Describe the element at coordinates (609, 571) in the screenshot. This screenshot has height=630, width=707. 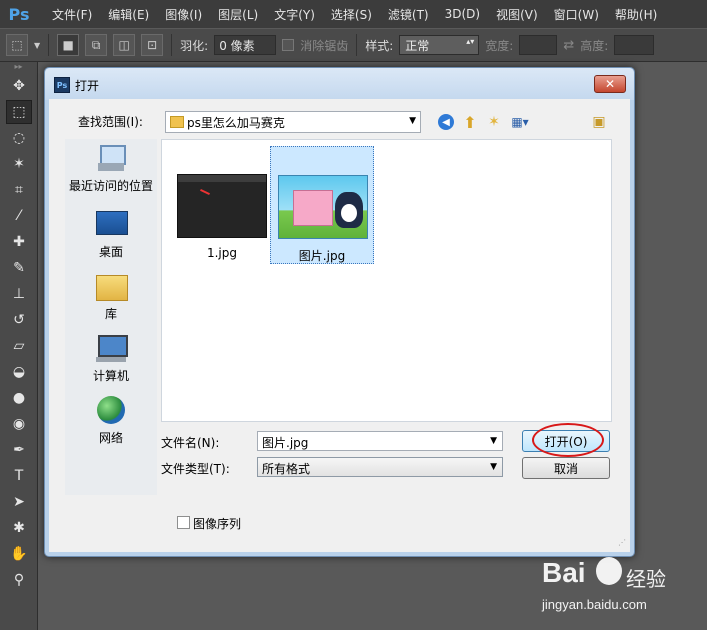
I see `baidu-paw-icon` at that location.